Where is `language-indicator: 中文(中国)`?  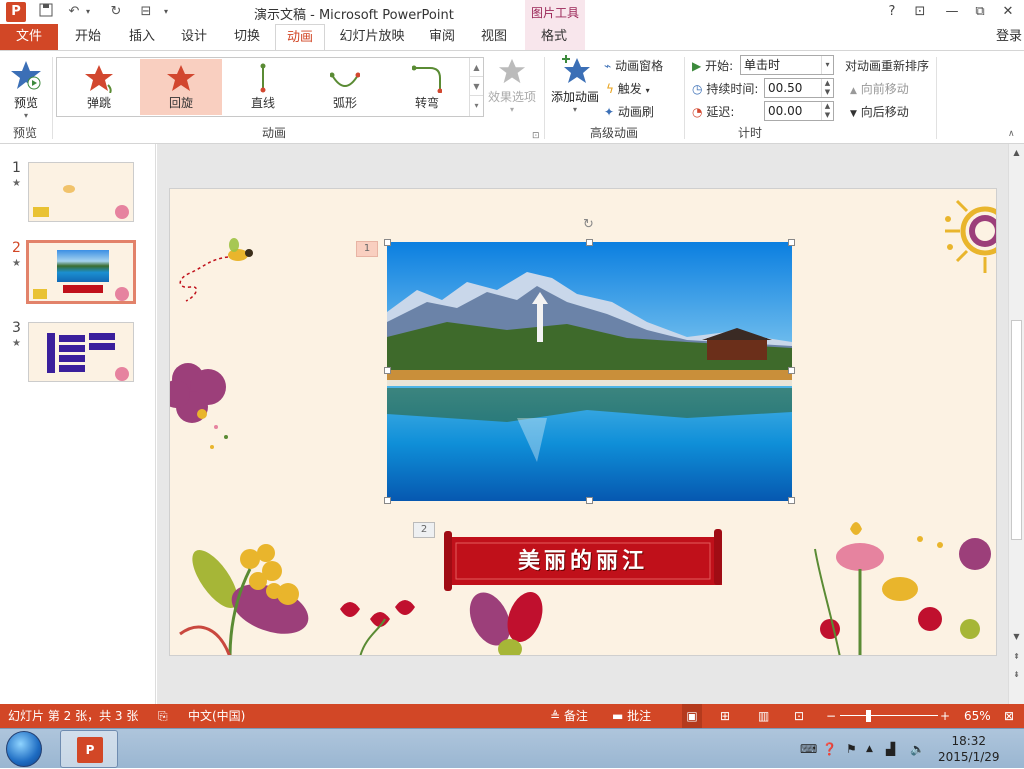
language-indicator: 中文(中国) is located at coordinates (216, 716).